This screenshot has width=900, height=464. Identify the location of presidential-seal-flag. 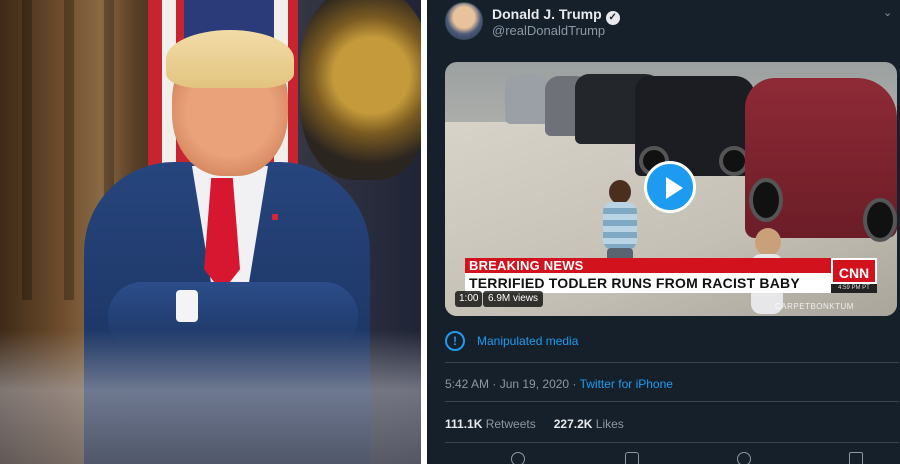
(360, 90).